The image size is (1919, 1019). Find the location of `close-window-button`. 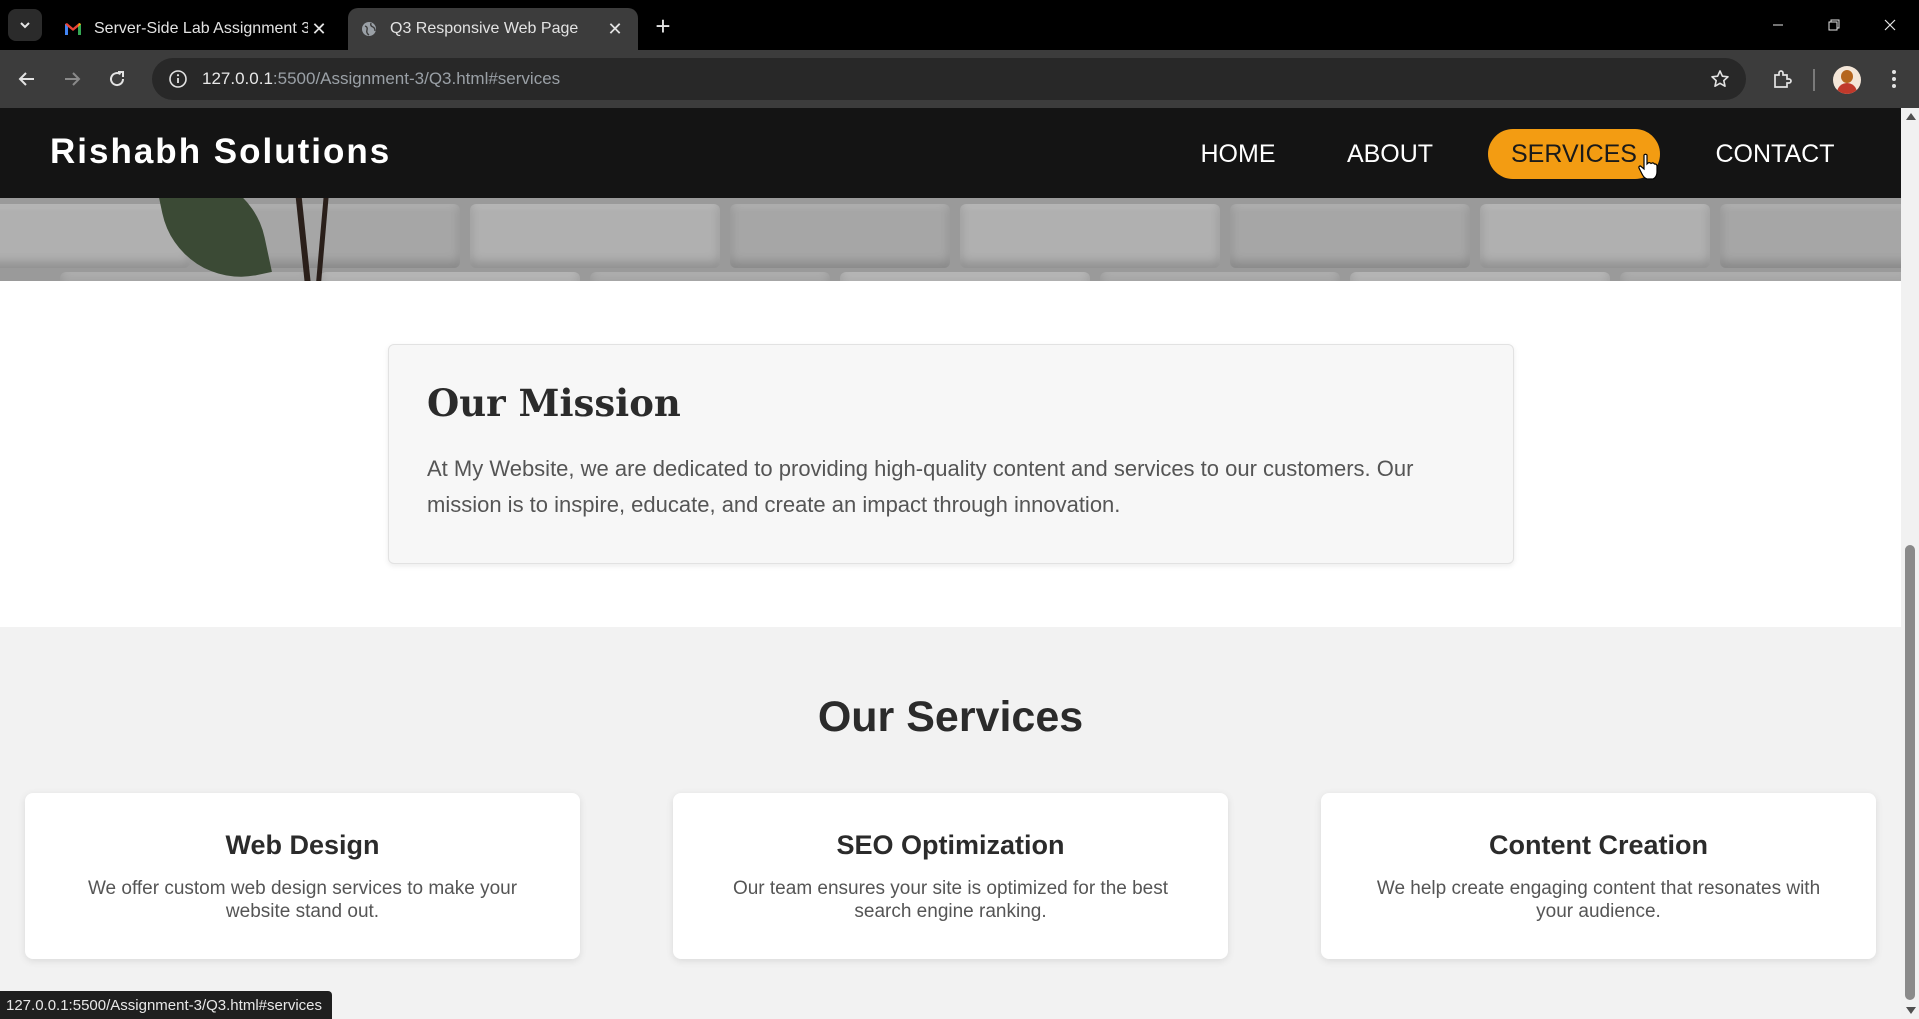

close-window-button is located at coordinates (1890, 25).